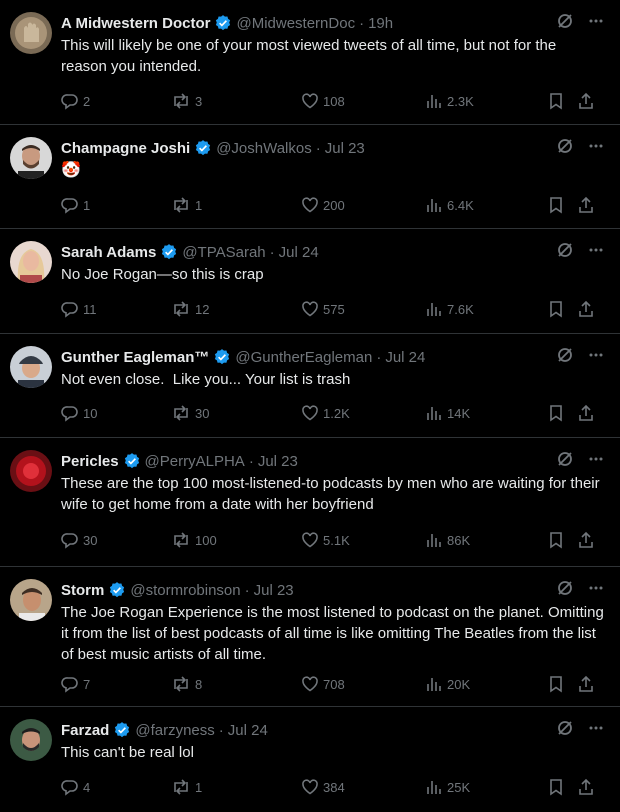  I want to click on retweet-button: 12, so click(190, 309).